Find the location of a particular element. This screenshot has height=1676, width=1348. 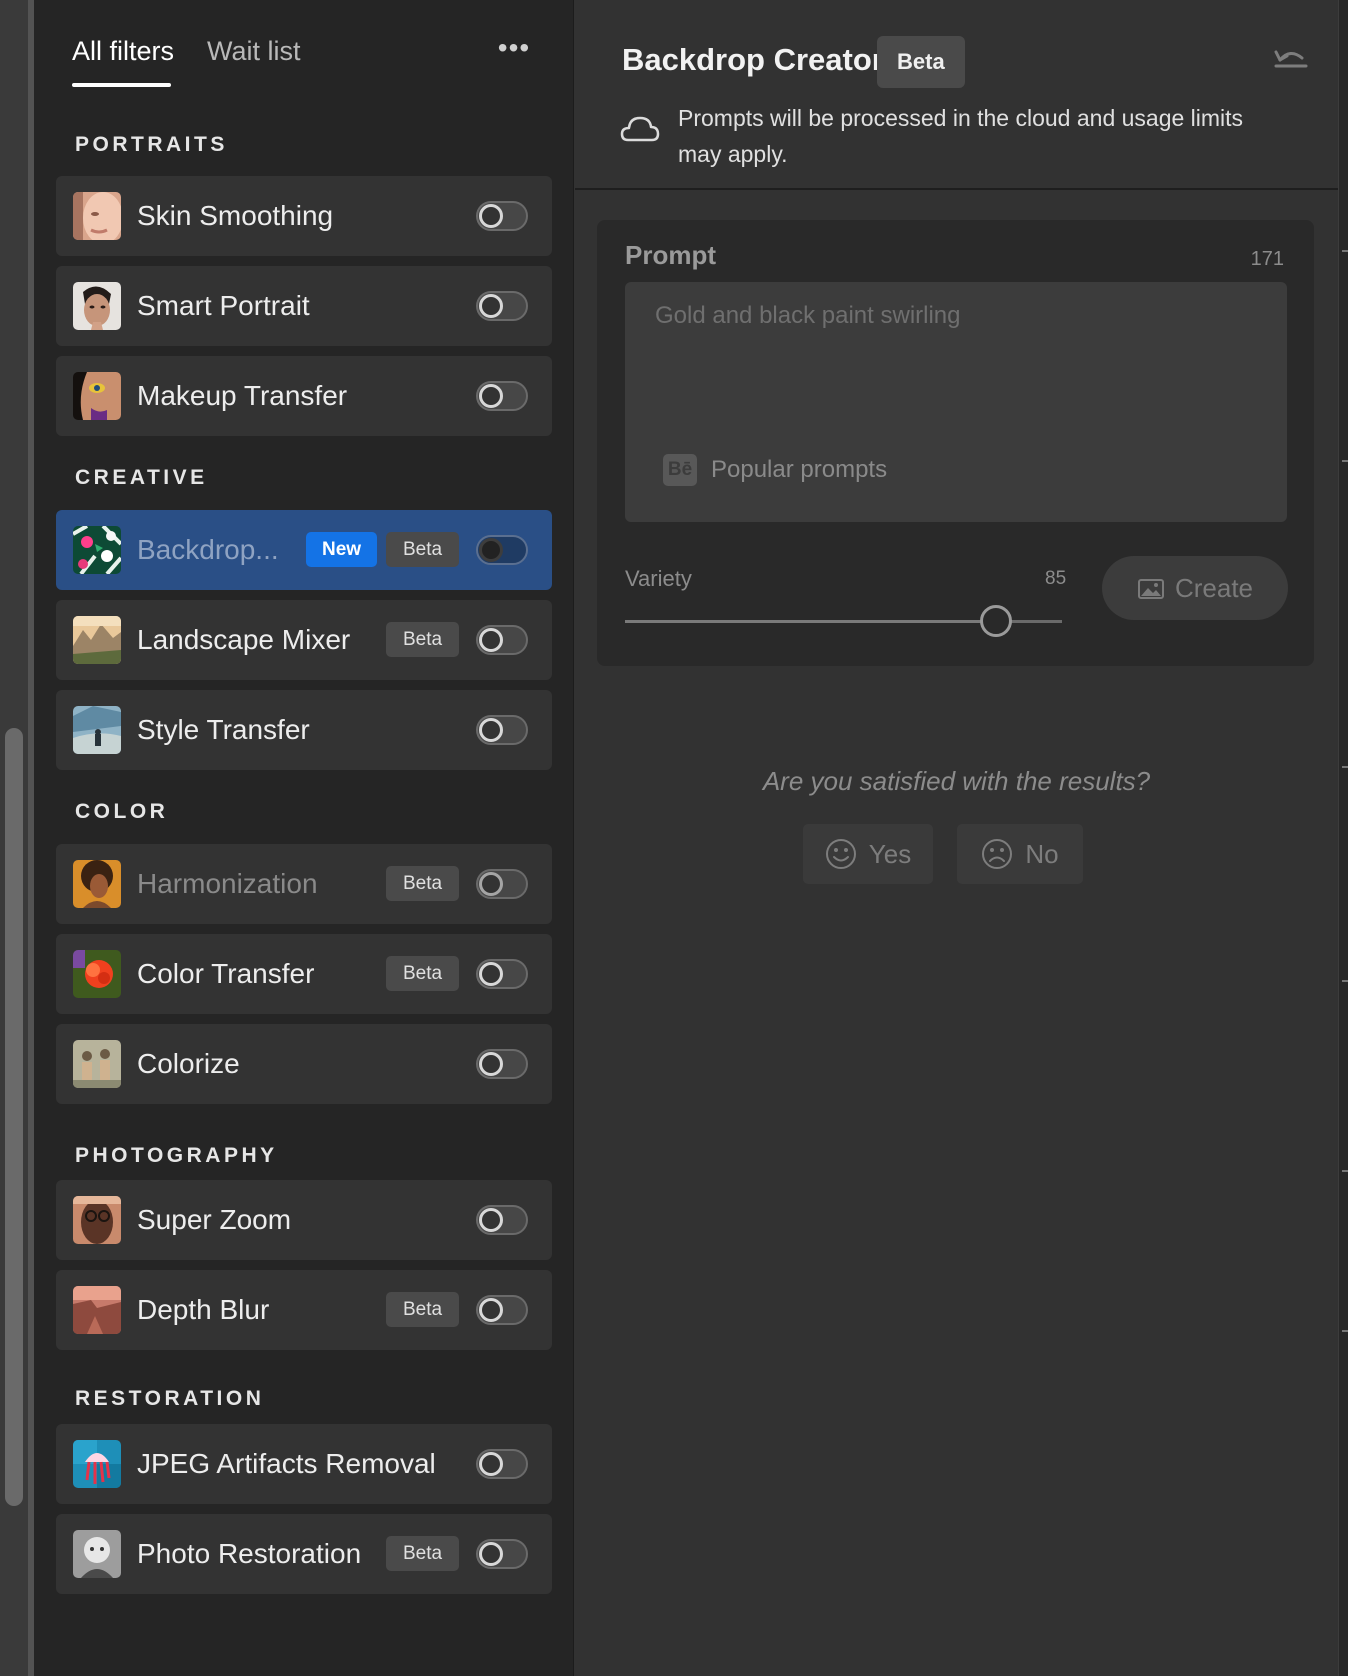

portrait-photo-icon is located at coordinates (97, 306).